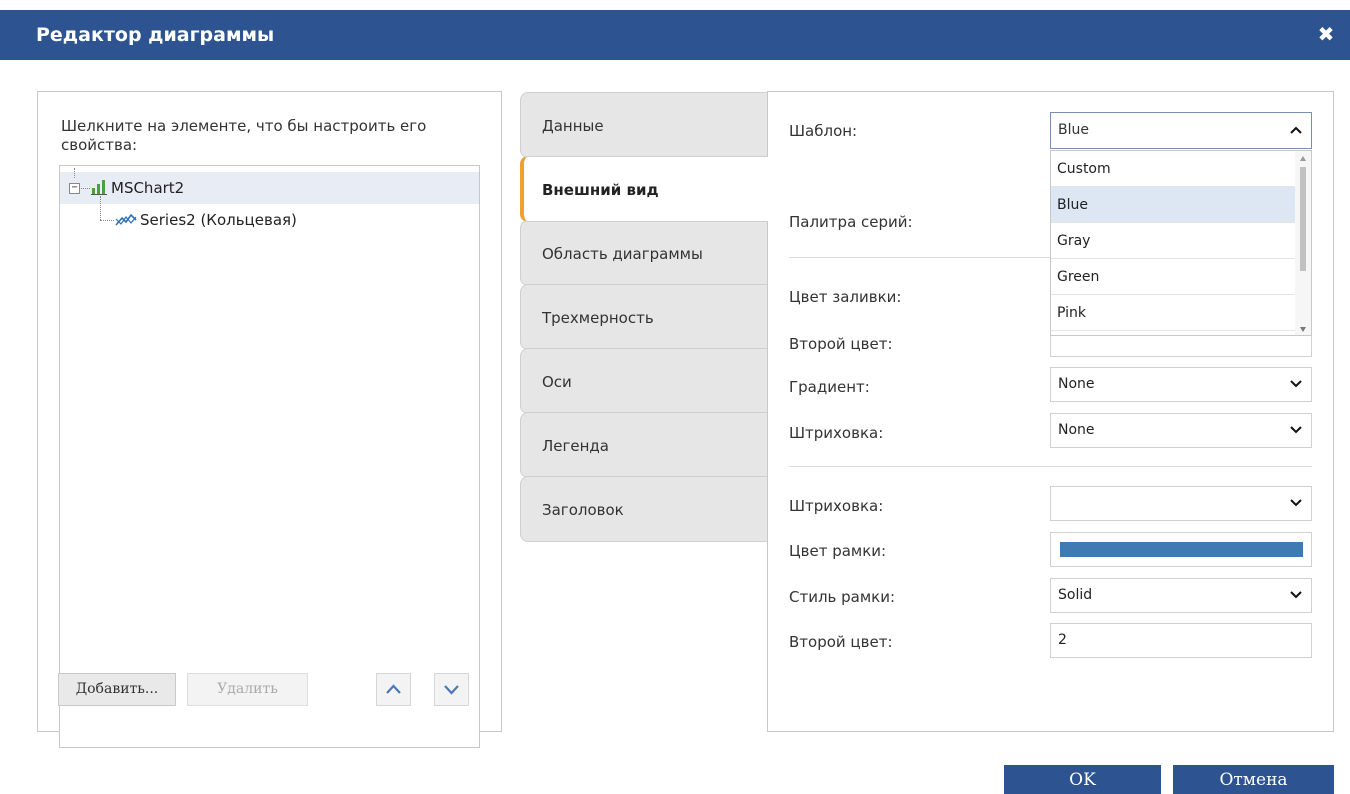  I want to click on move-up-button, so click(393, 689).